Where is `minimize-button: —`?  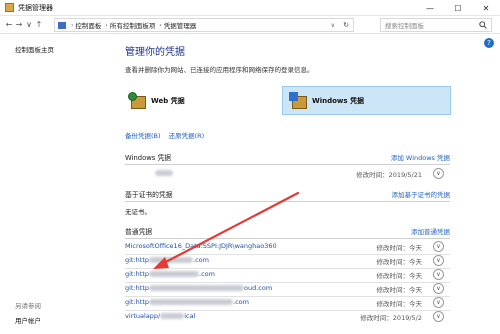 minimize-button: — is located at coordinates (430, 8).